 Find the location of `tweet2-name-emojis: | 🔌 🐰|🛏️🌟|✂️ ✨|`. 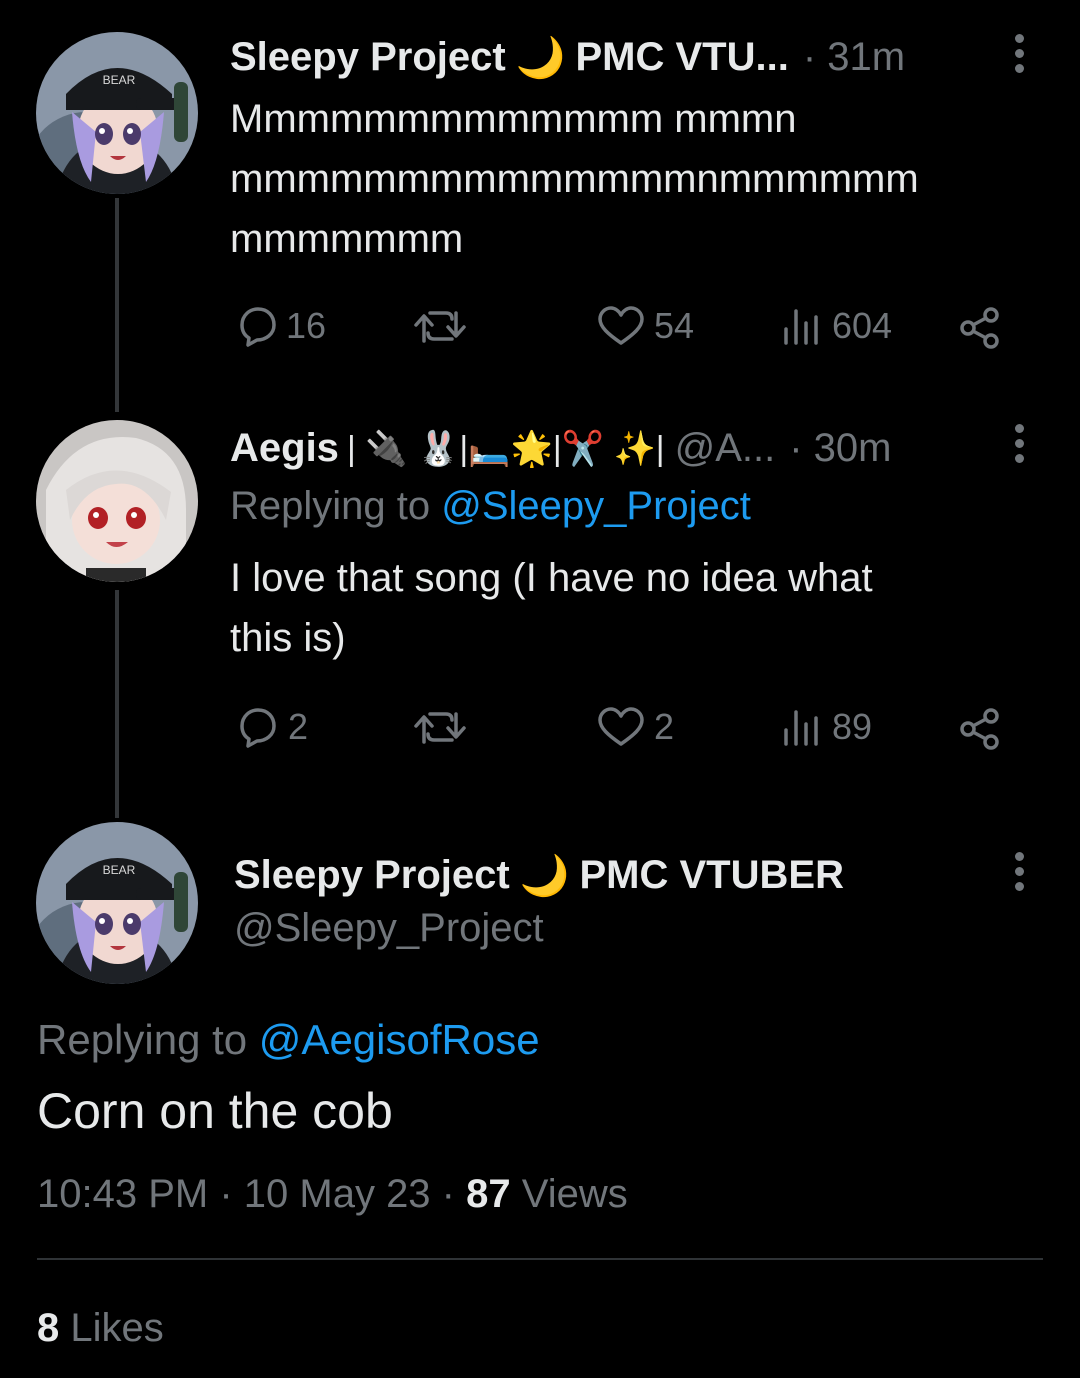

tweet2-name-emojis: | 🔌 🐰|🛏️🌟|✂️ ✨| is located at coordinates (505, 448).